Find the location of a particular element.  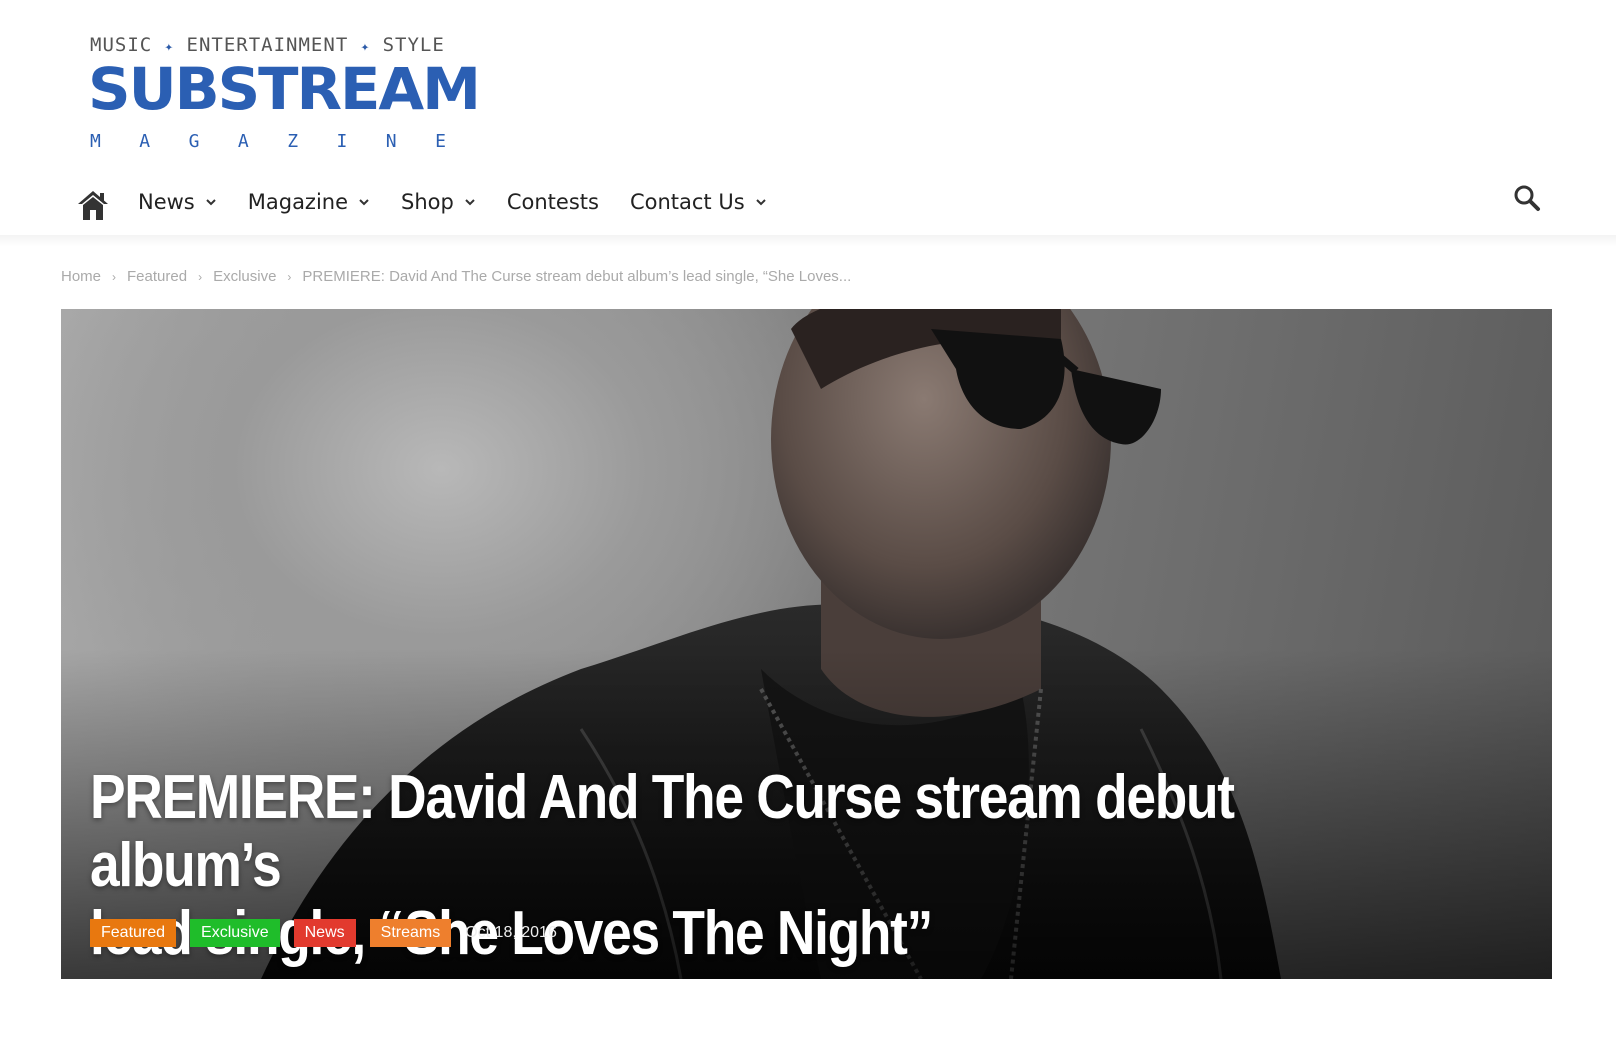

nav-item-label: Contests is located at coordinates (552, 202).